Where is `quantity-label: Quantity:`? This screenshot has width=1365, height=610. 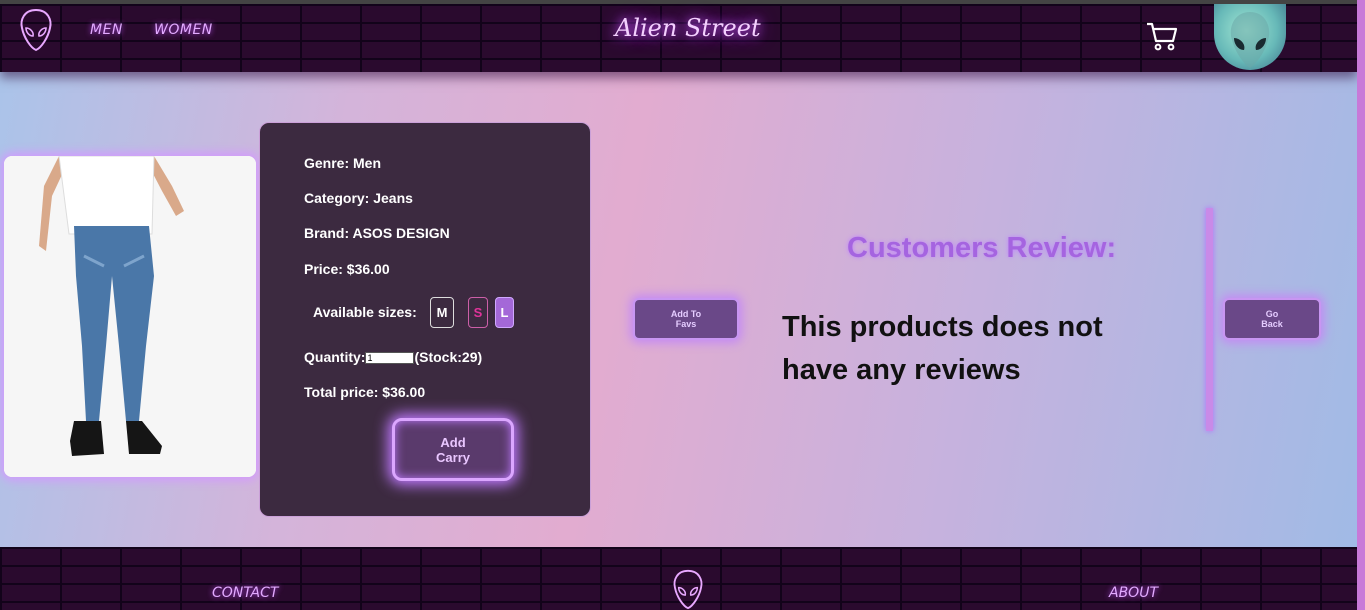 quantity-label: Quantity: is located at coordinates (335, 357).